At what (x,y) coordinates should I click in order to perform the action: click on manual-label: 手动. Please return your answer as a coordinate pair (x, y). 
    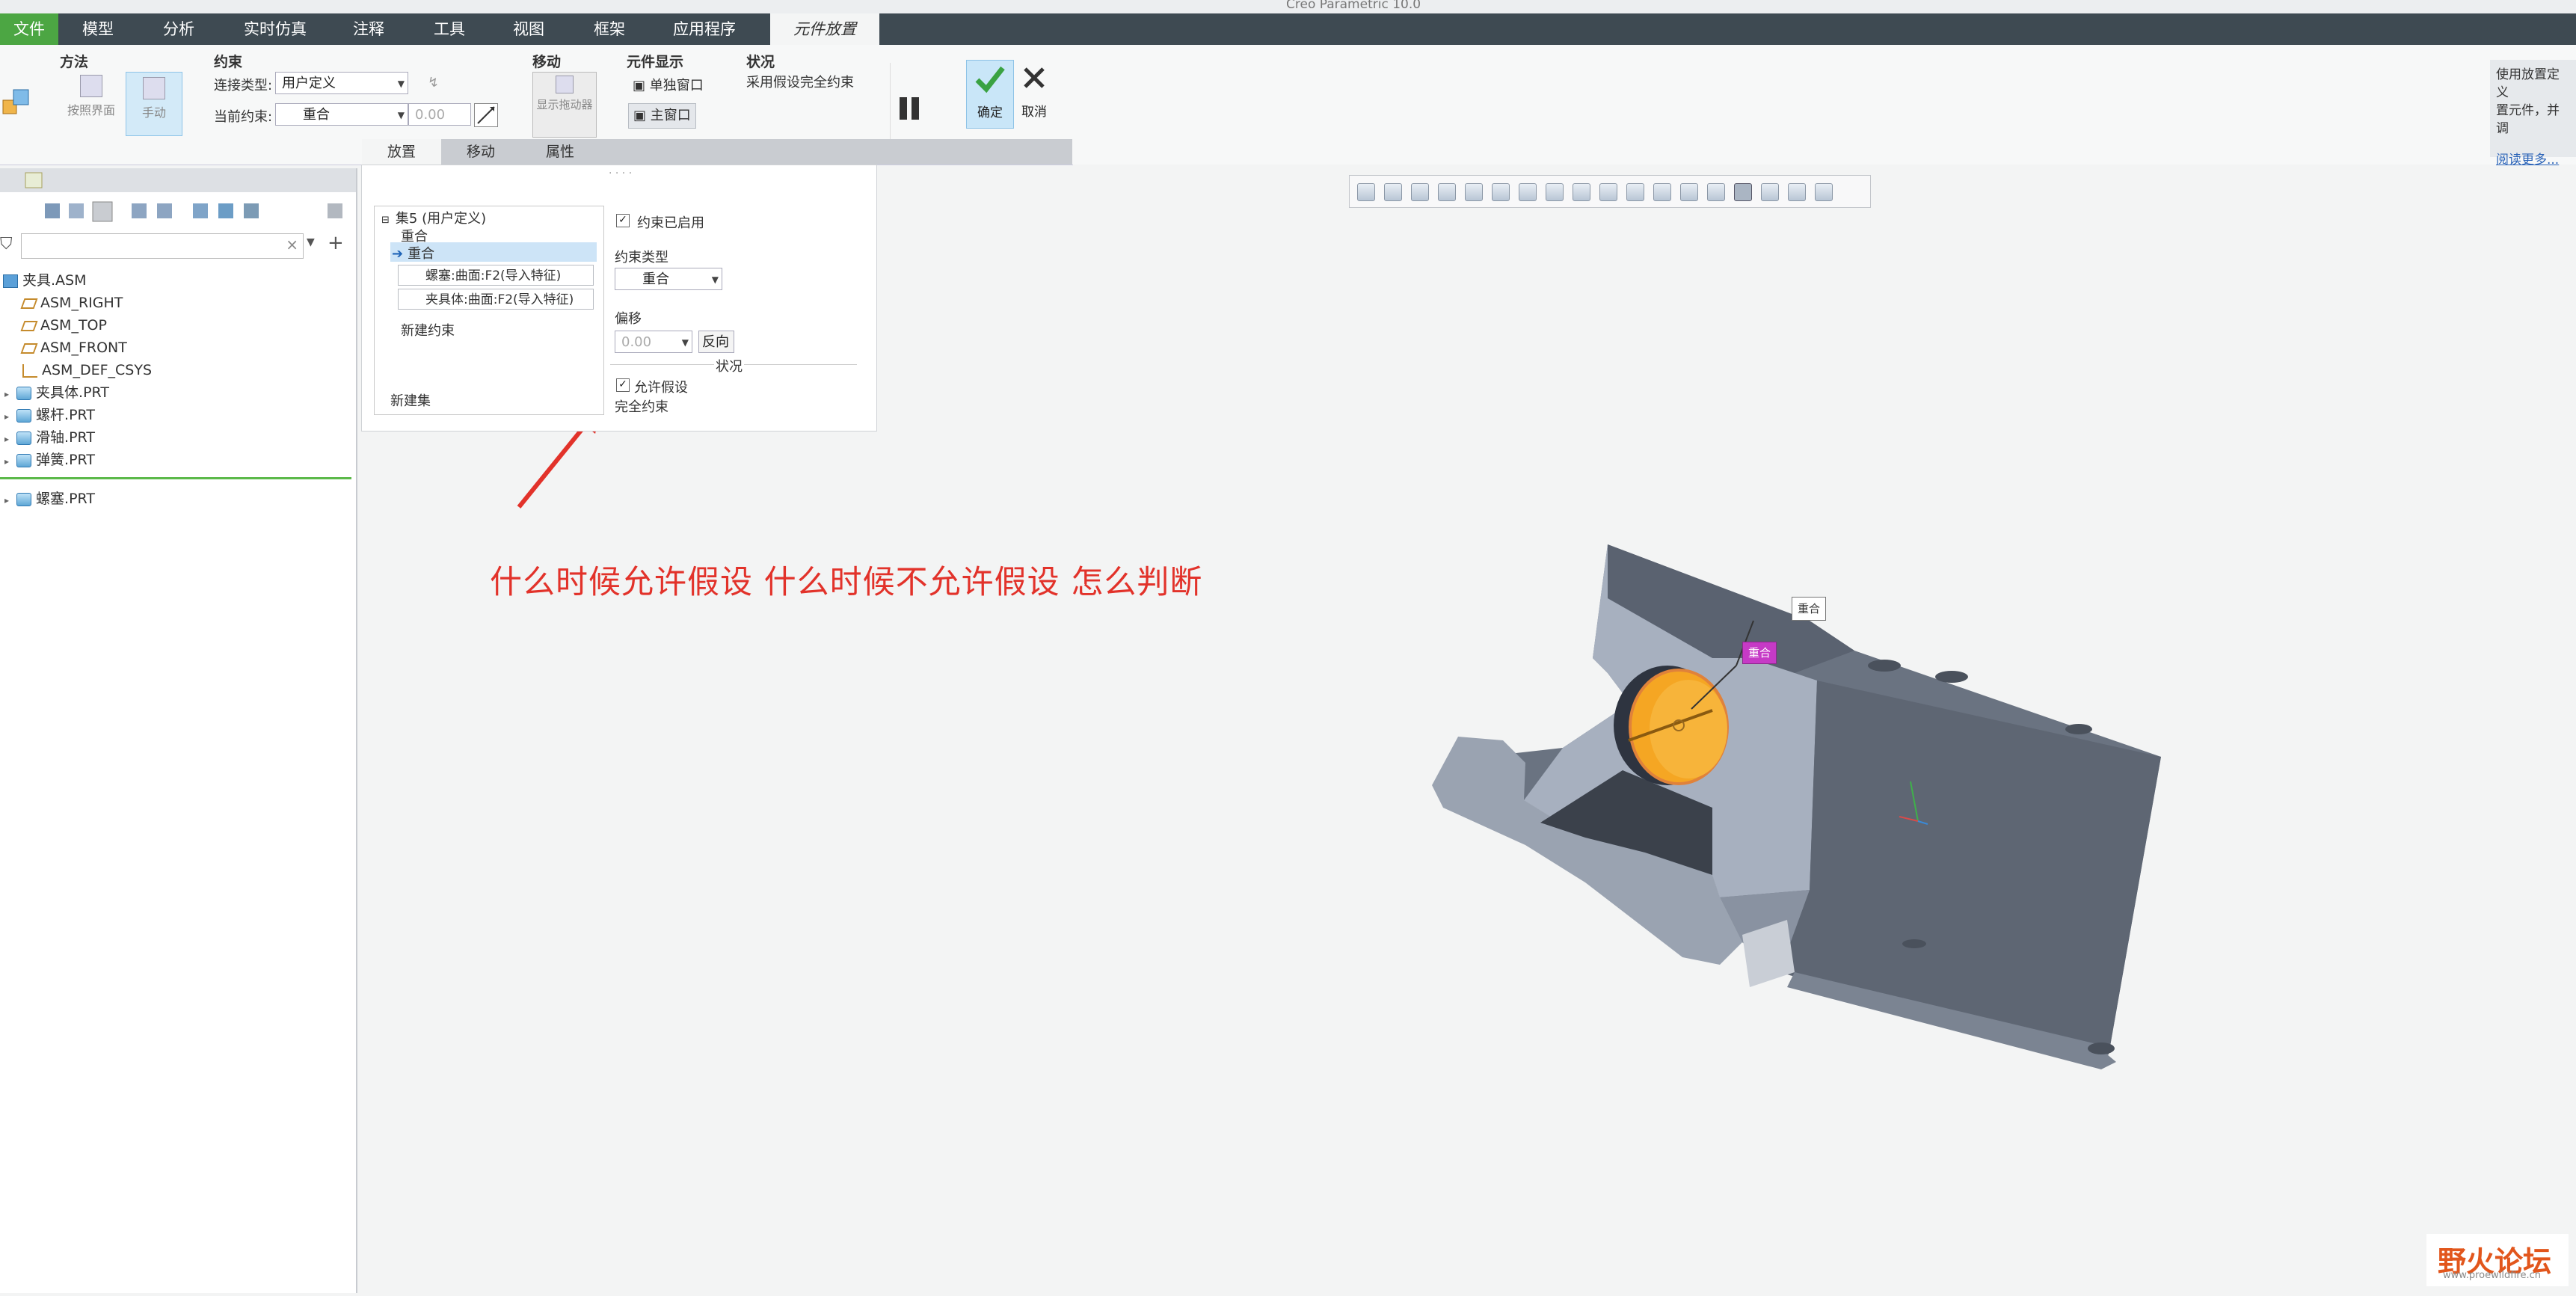
    Looking at the image, I should click on (153, 113).